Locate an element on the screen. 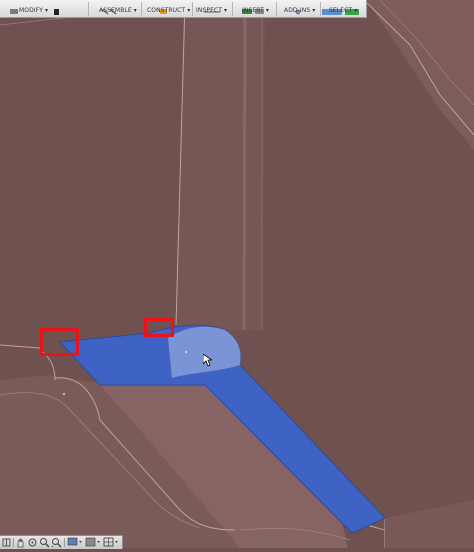 Image resolution: width=474 pixels, height=552 pixels. select-label: SELECT ▾ is located at coordinates (343, 10).